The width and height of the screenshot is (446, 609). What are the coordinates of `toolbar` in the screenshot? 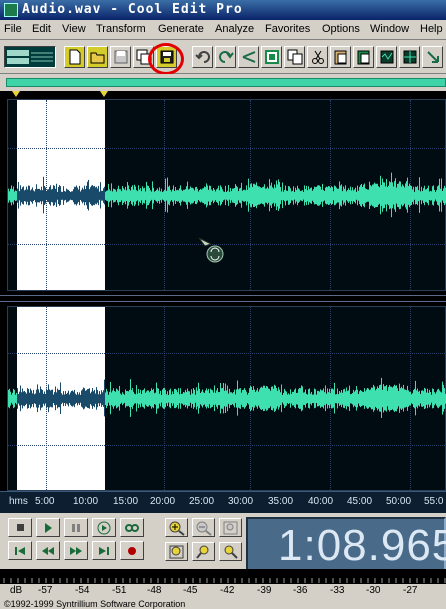 It's located at (223, 57).